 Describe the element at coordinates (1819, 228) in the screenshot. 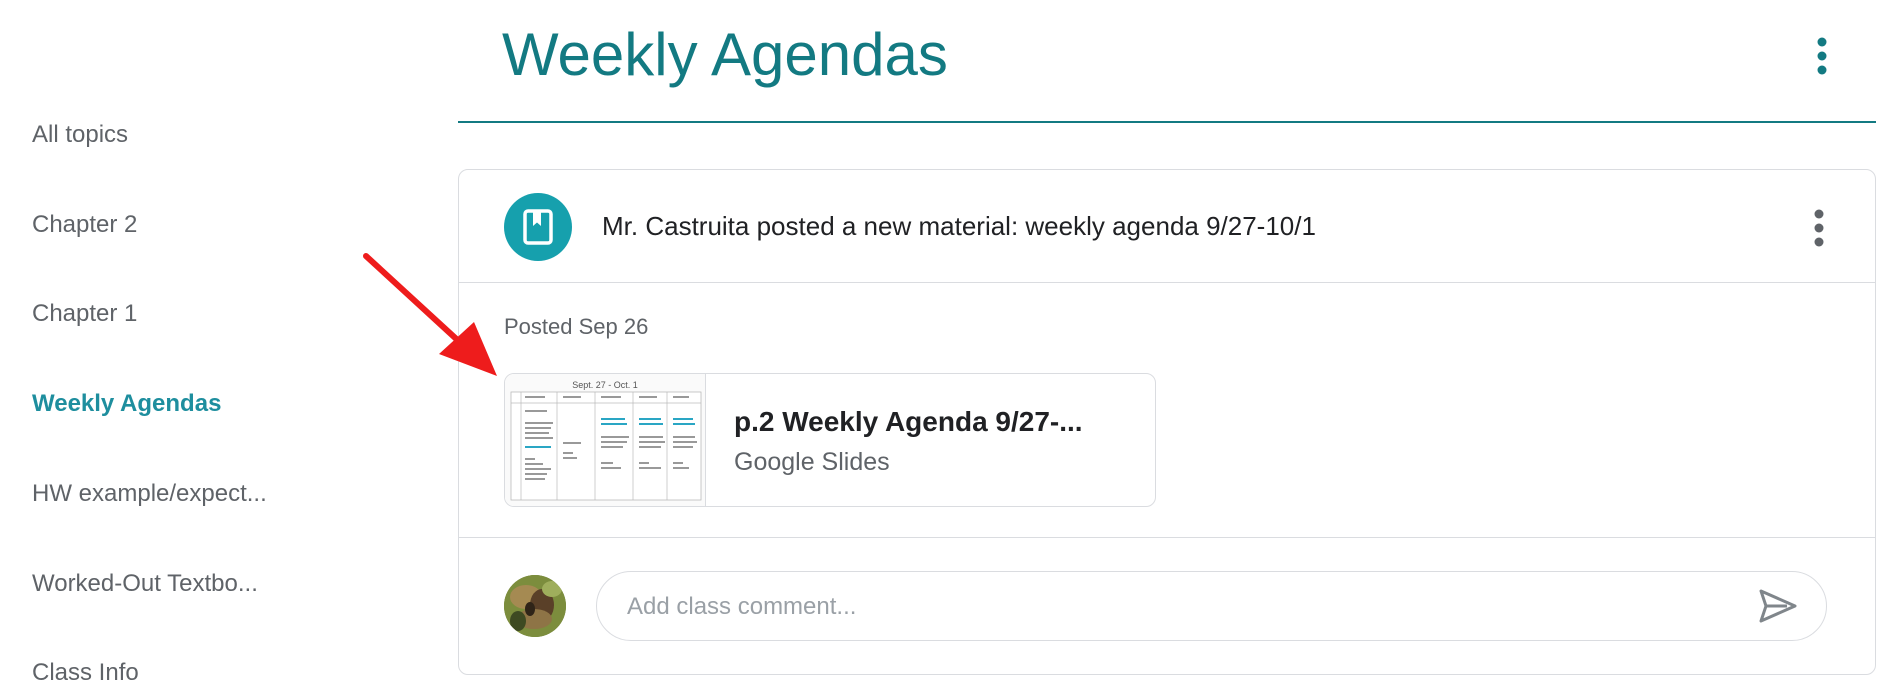

I see `post-more-options-icon` at that location.